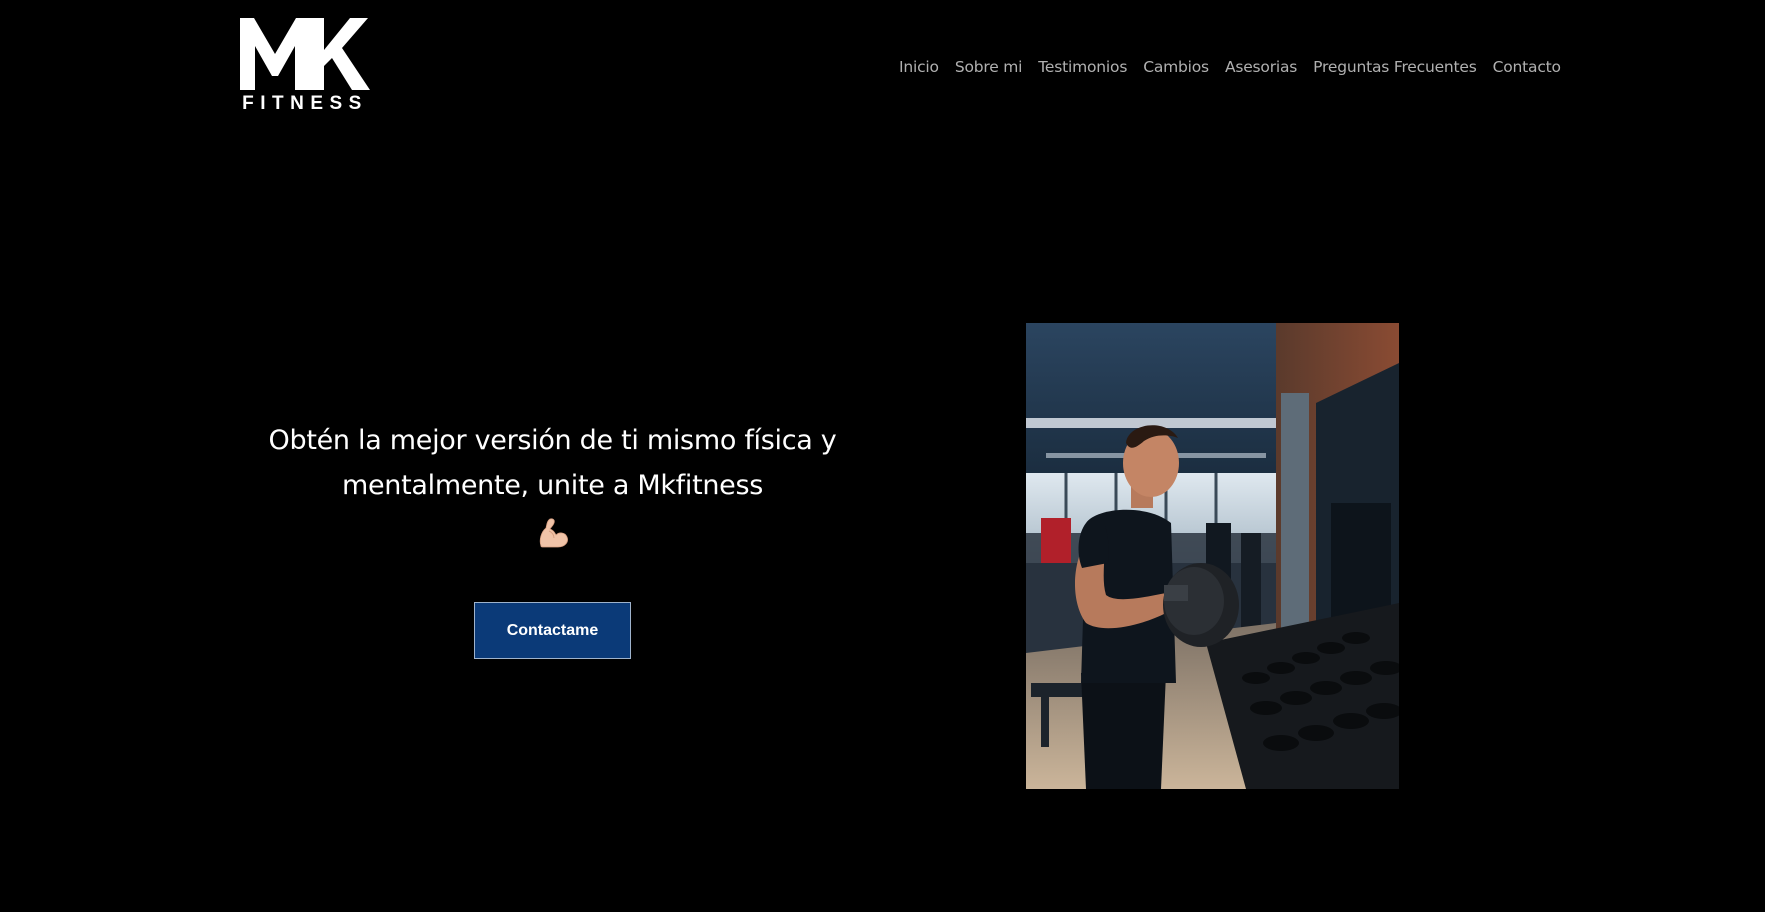 The image size is (1765, 912). I want to click on nav-item-contacto: Contacto, so click(1527, 67).